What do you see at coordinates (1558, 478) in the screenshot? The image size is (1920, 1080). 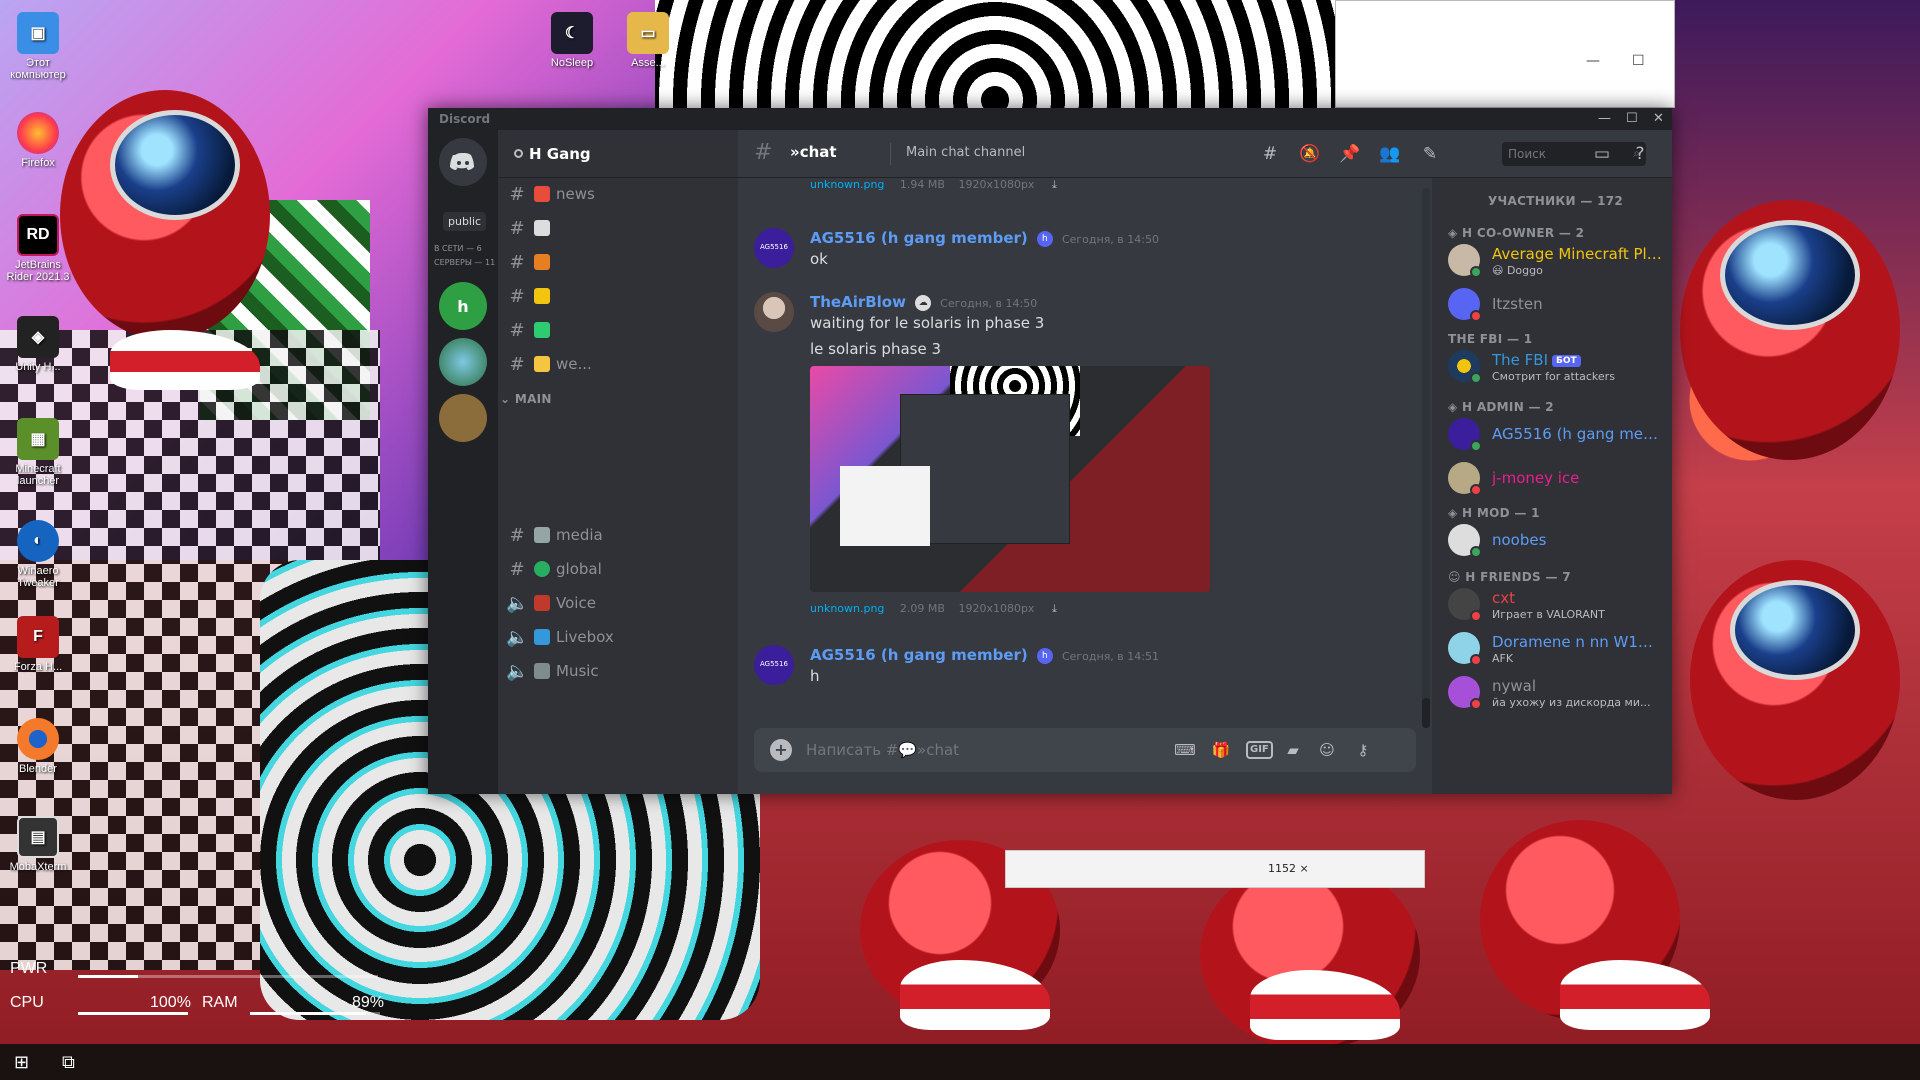 I see `member-item: j-money ice` at bounding box center [1558, 478].